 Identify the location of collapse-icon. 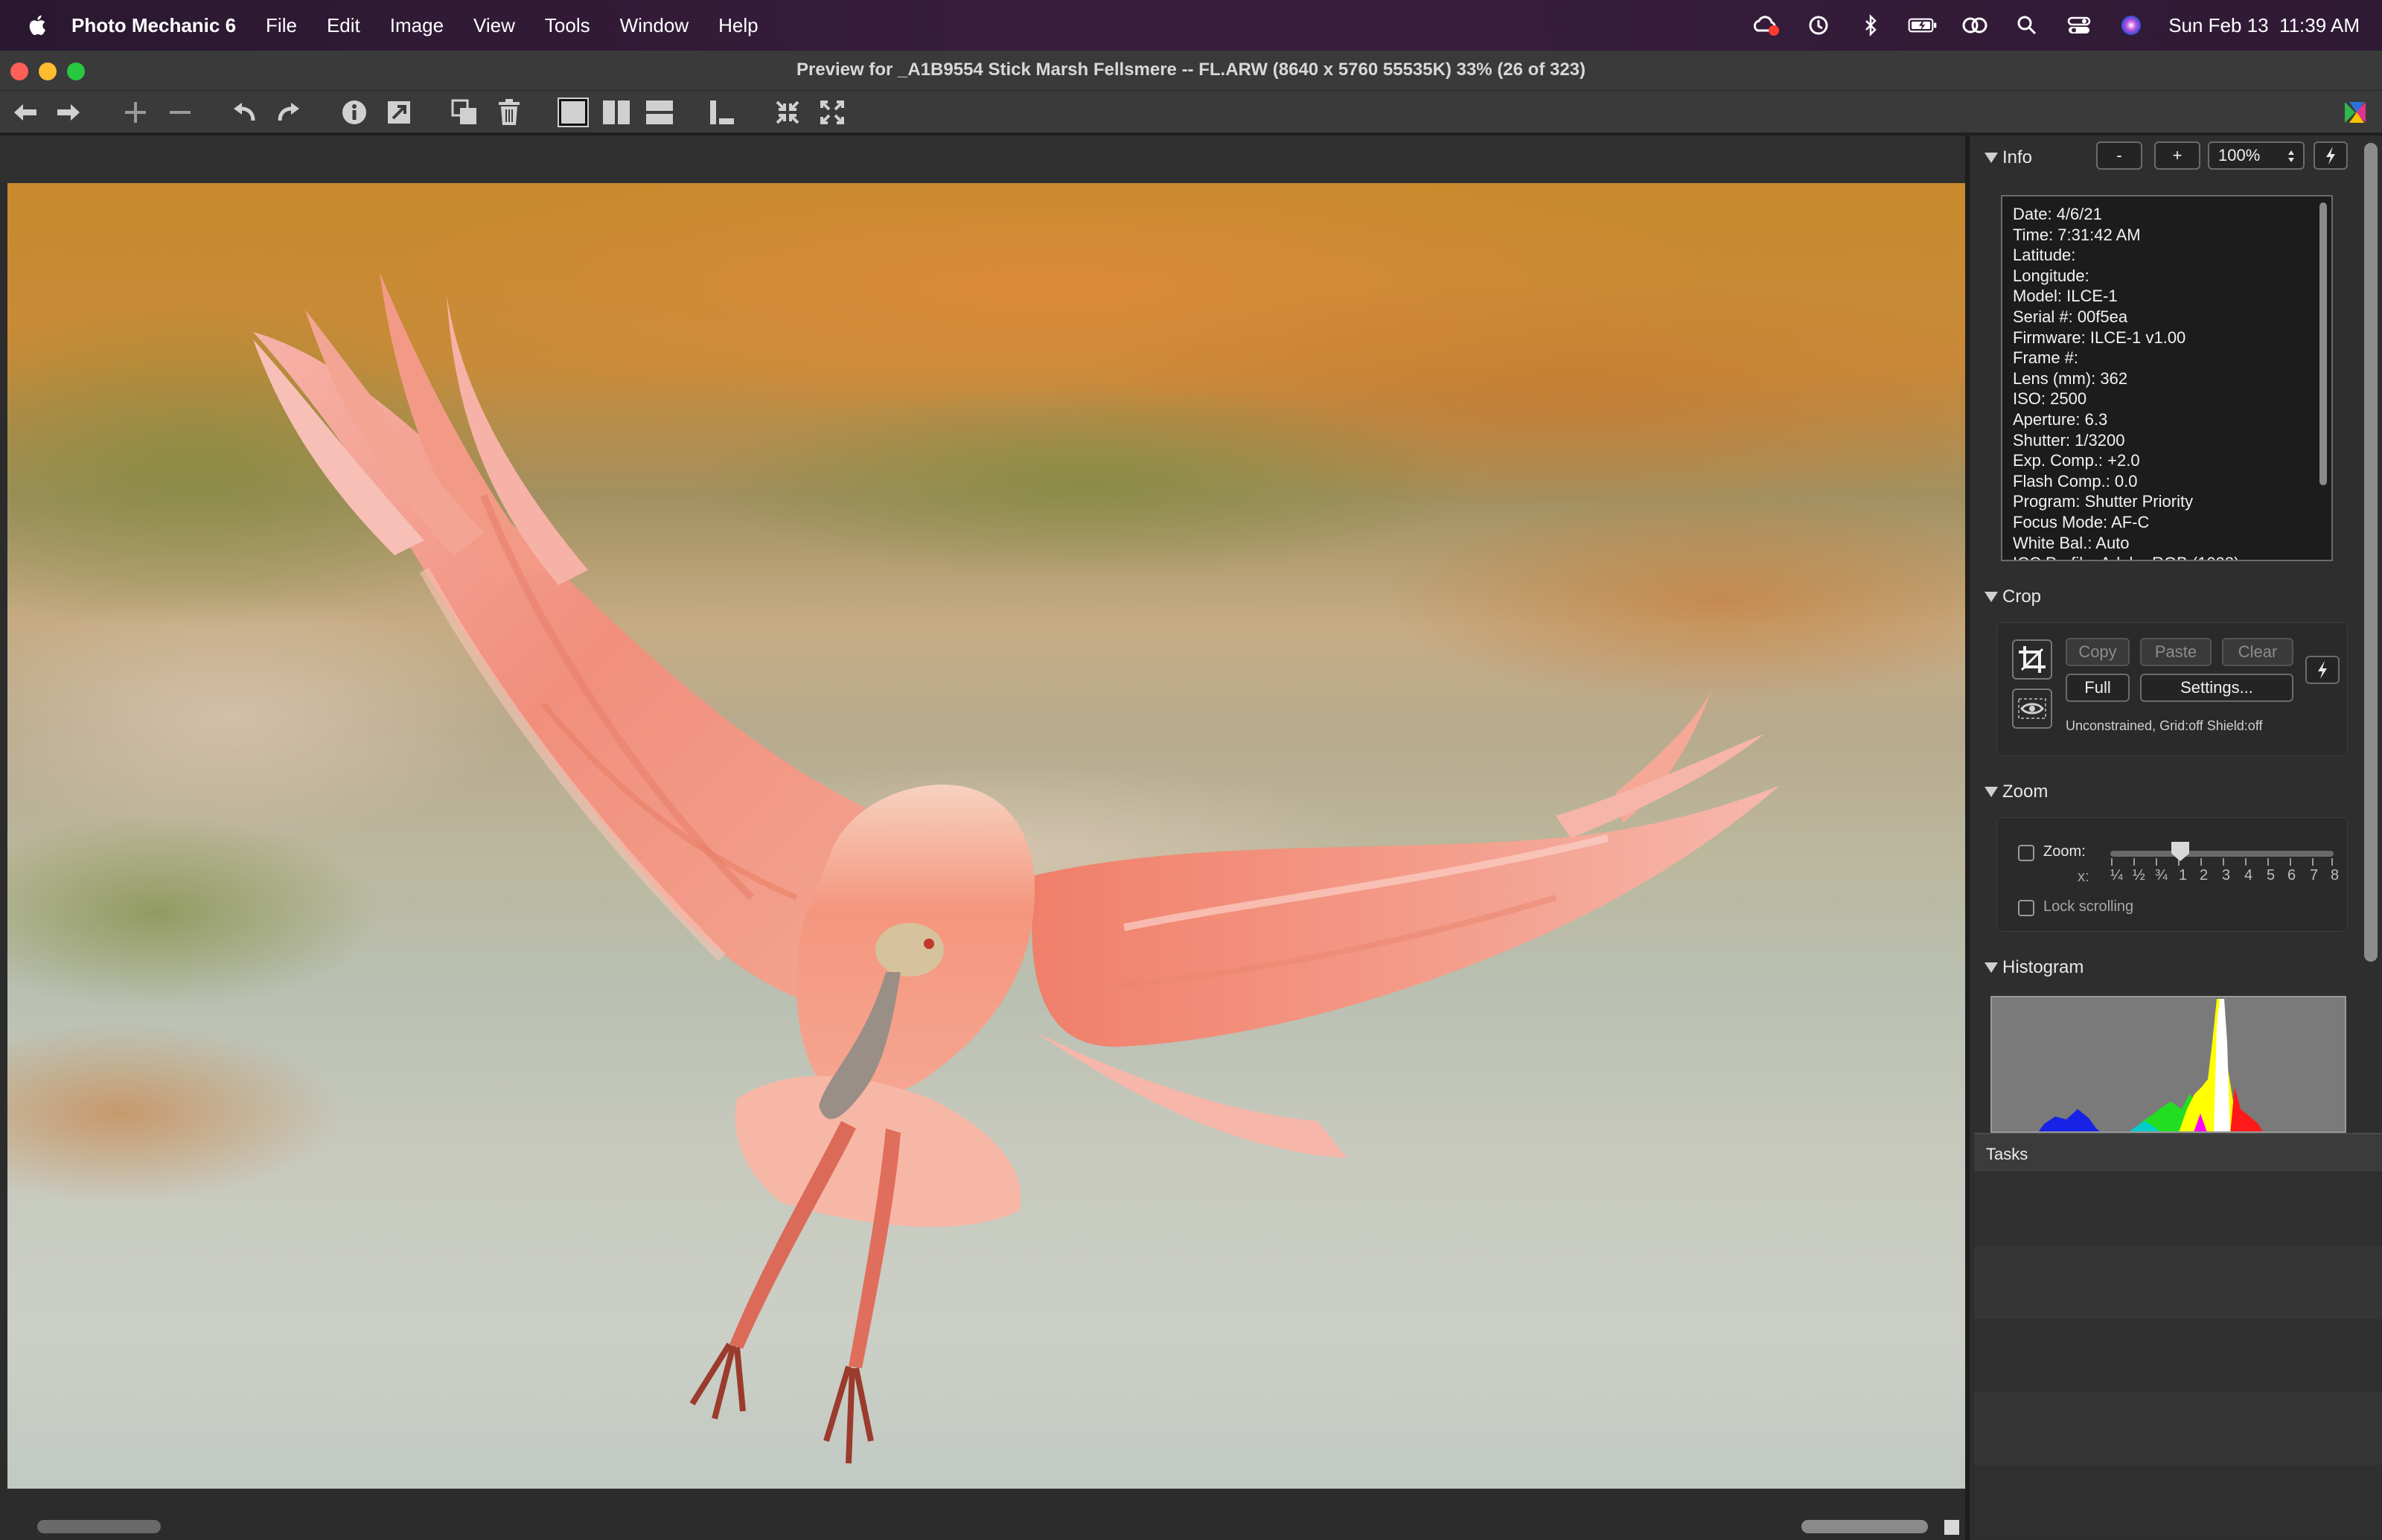
(788, 112).